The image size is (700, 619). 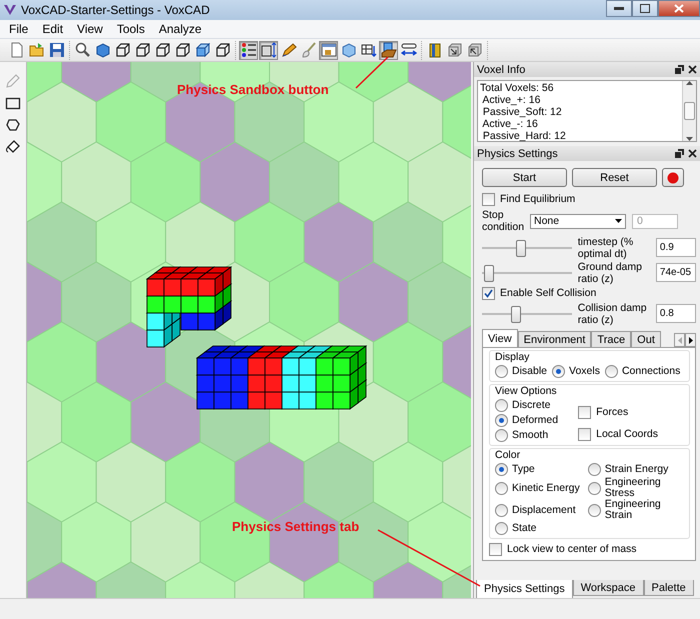 What do you see at coordinates (180, 29) in the screenshot?
I see `menu-item: Analyze` at bounding box center [180, 29].